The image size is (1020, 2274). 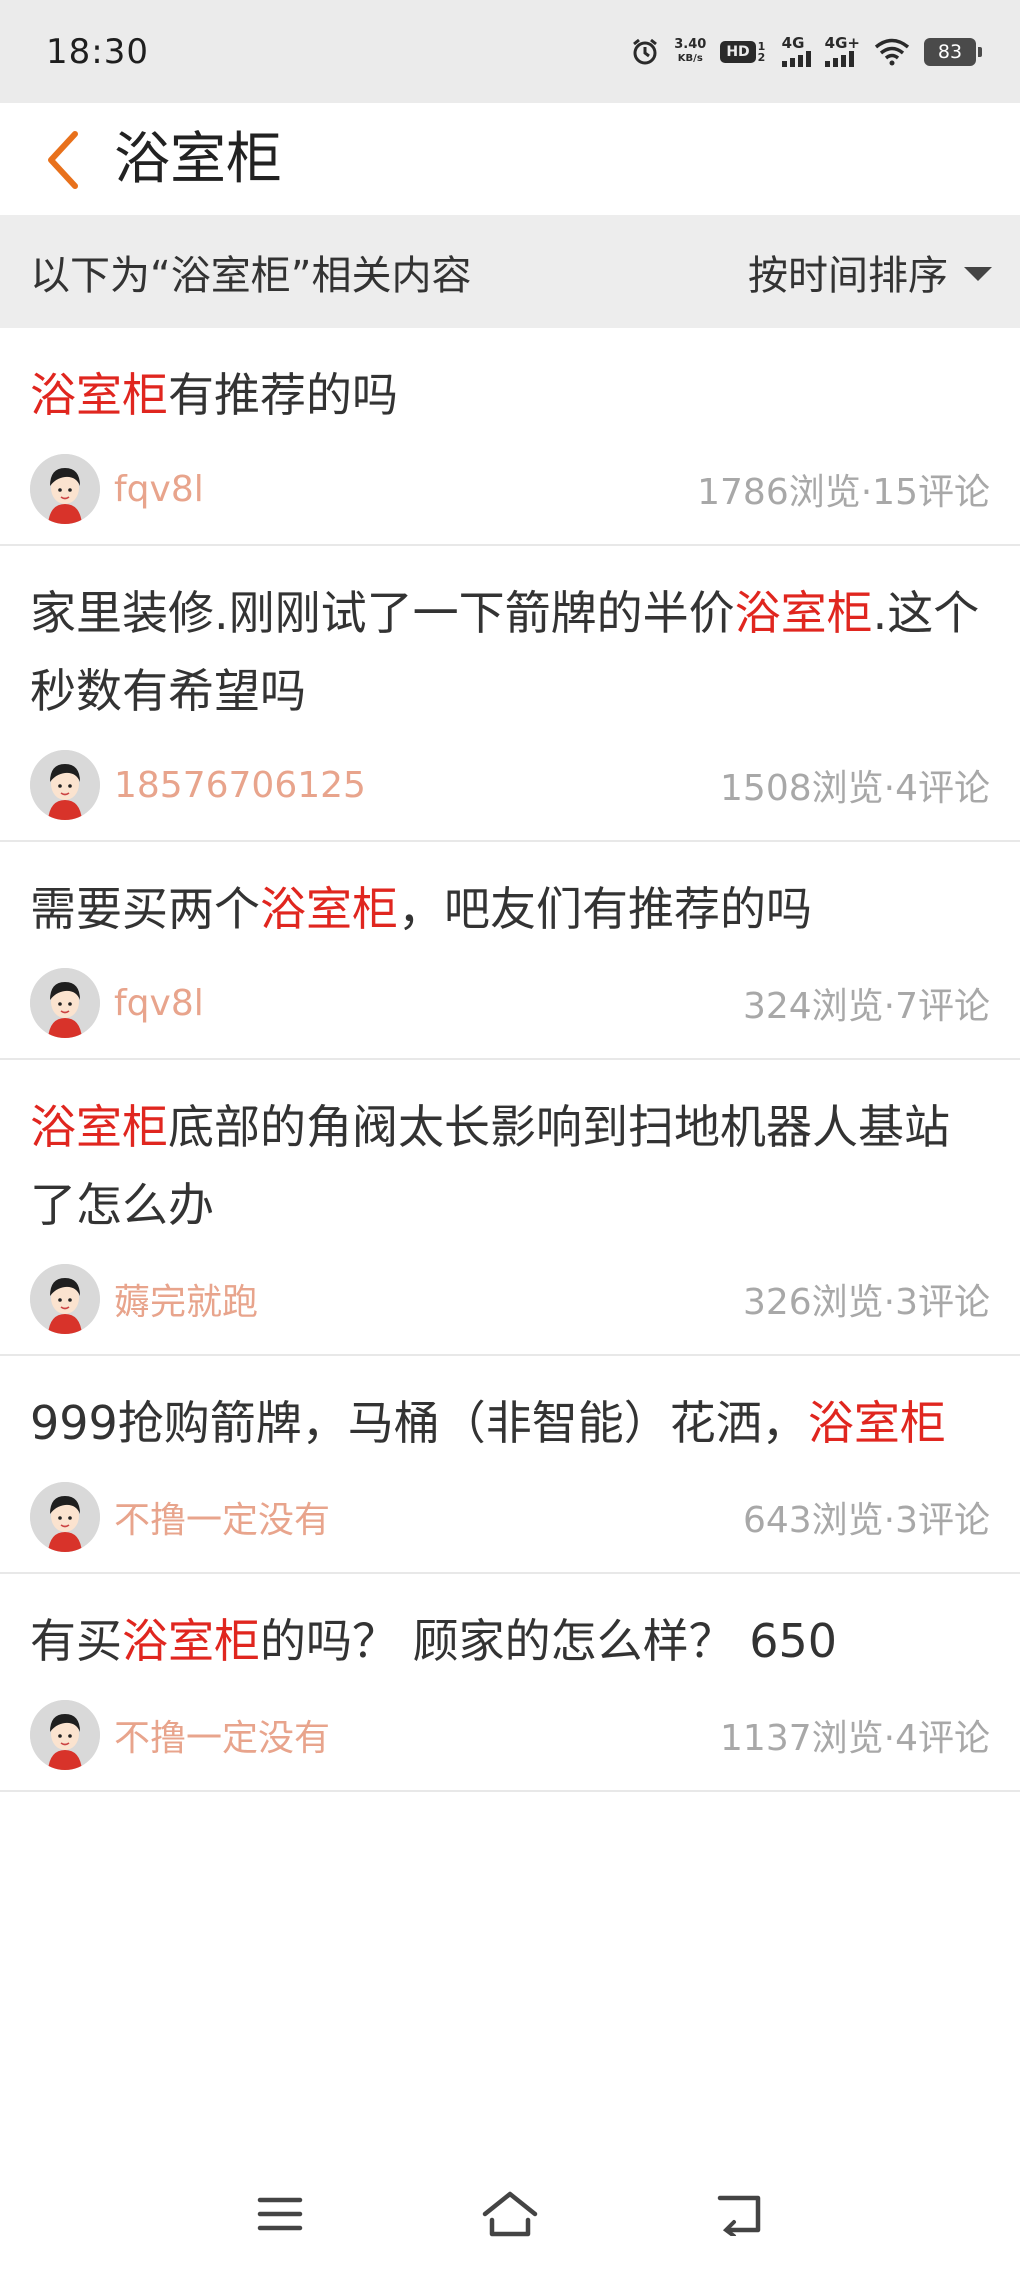 I want to click on status-icons: 3.40 KB/s HD 1 2 4G 4G+ 83, so click(x=806, y=50).